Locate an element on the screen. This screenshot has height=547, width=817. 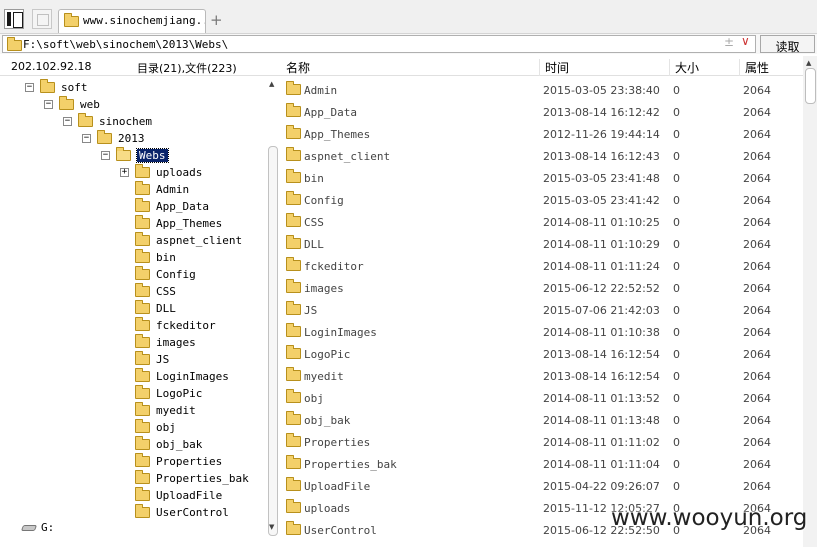
read-button: 读取 is located at coordinates (787, 44).